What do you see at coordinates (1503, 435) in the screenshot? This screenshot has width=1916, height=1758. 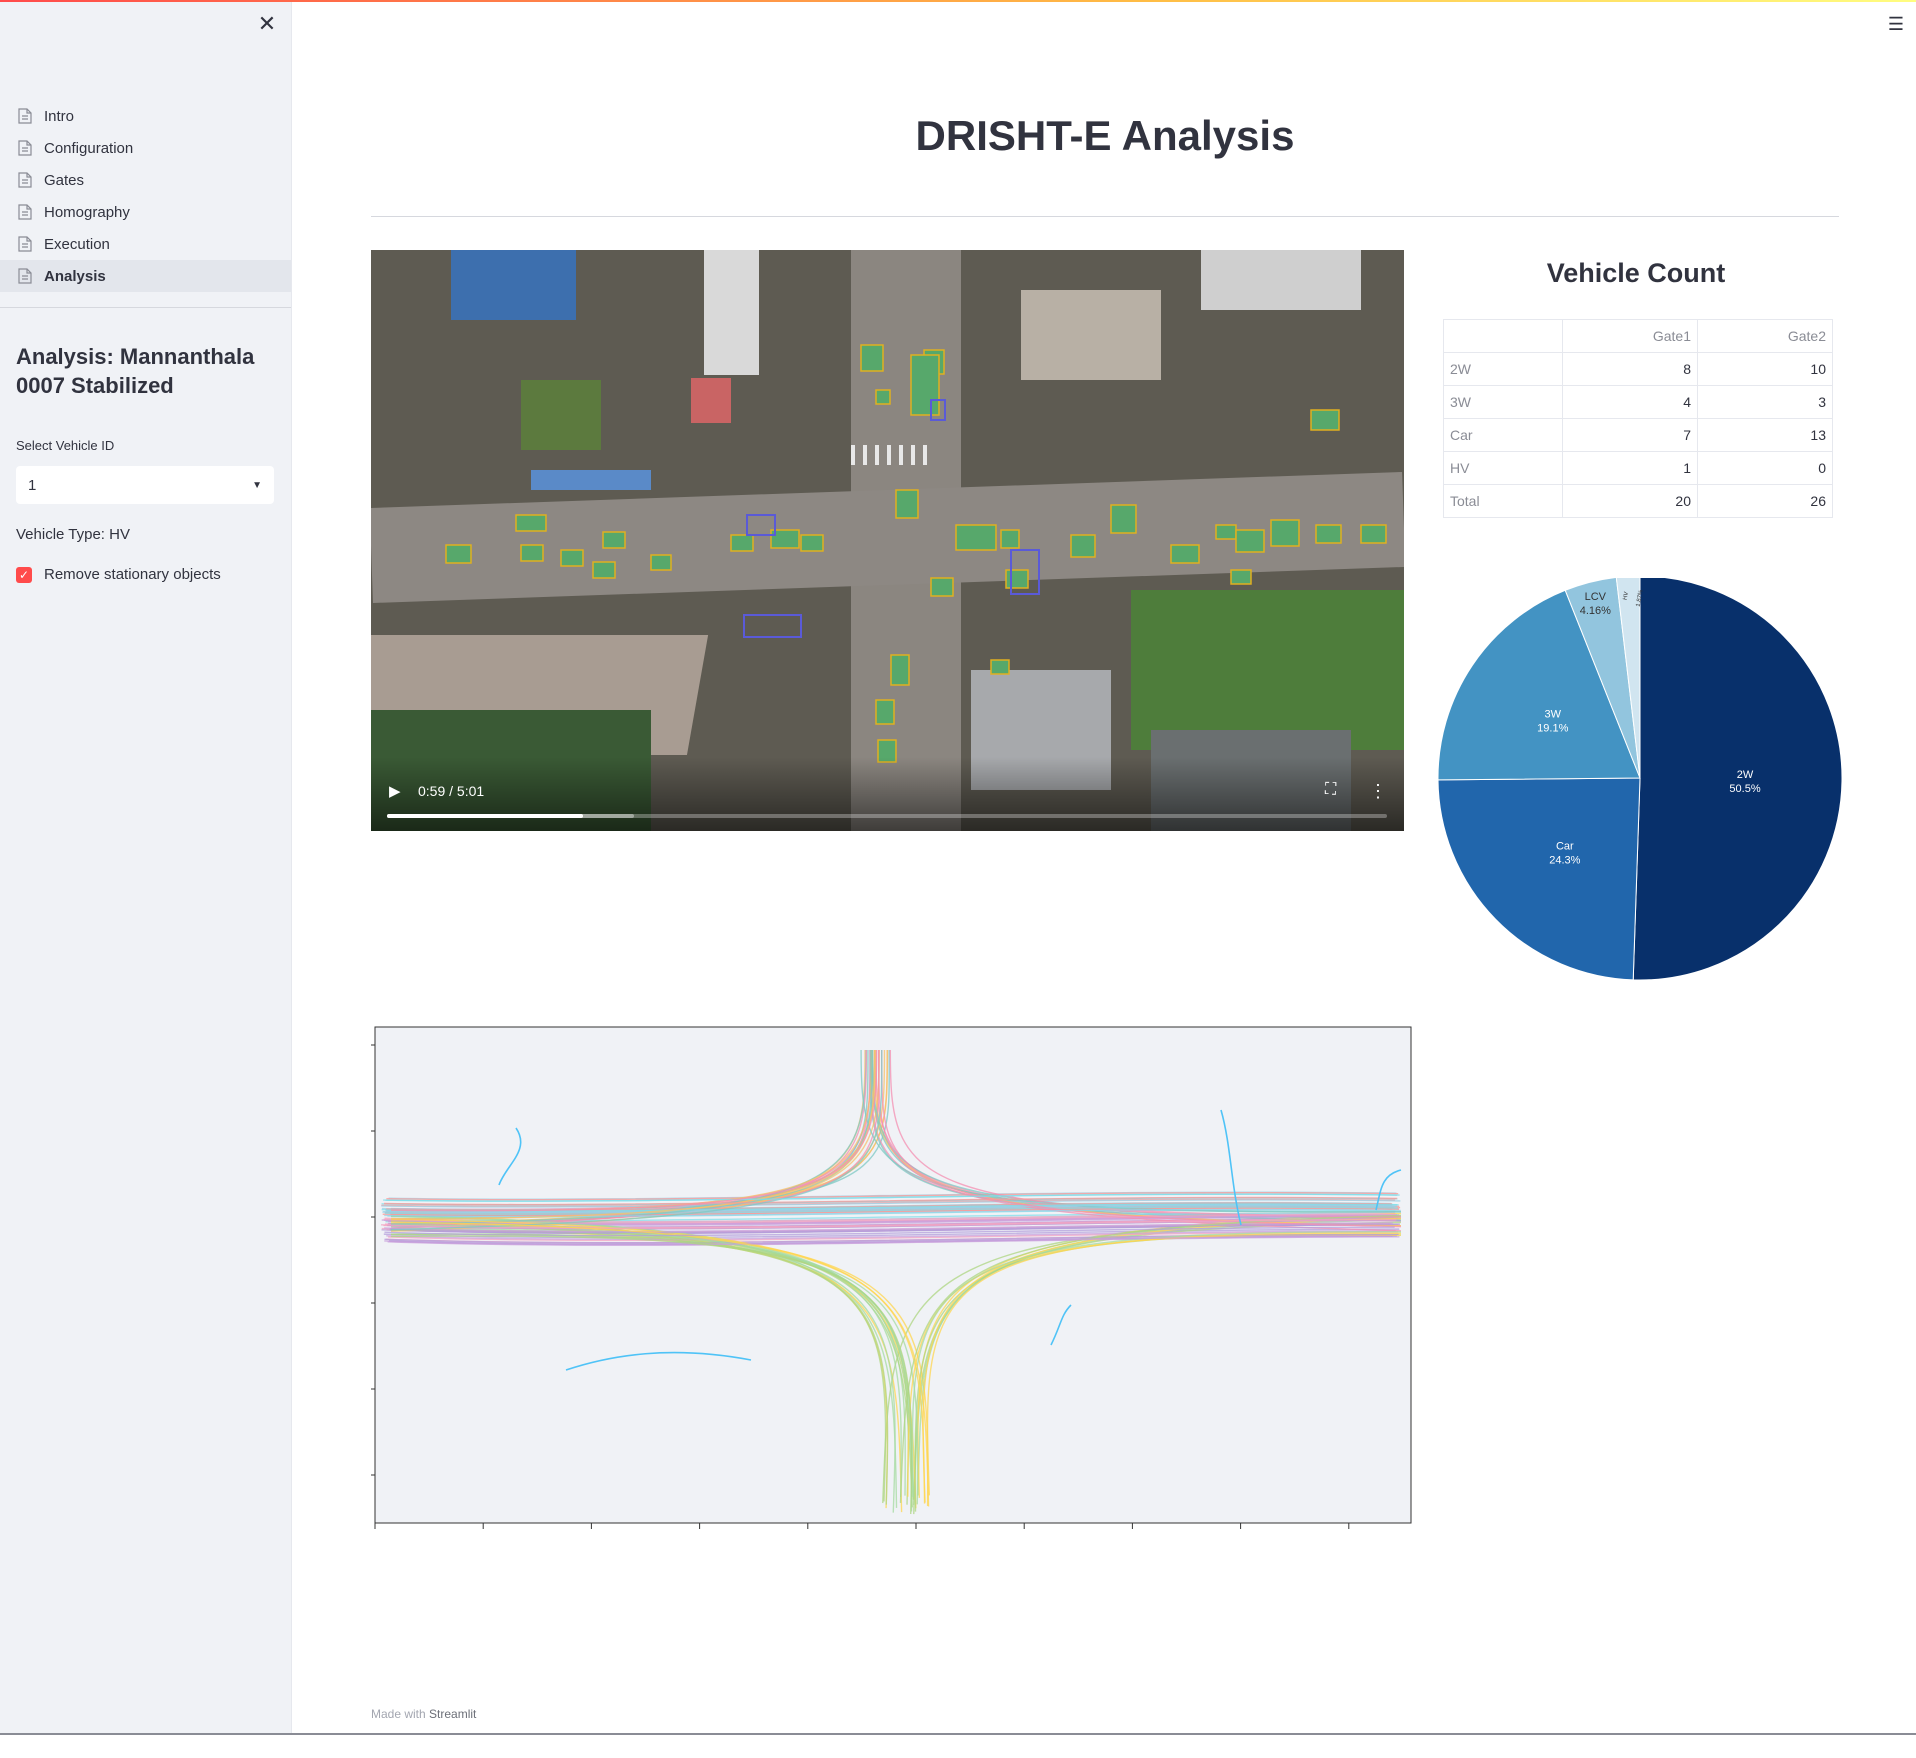 I see `row-label: Car` at bounding box center [1503, 435].